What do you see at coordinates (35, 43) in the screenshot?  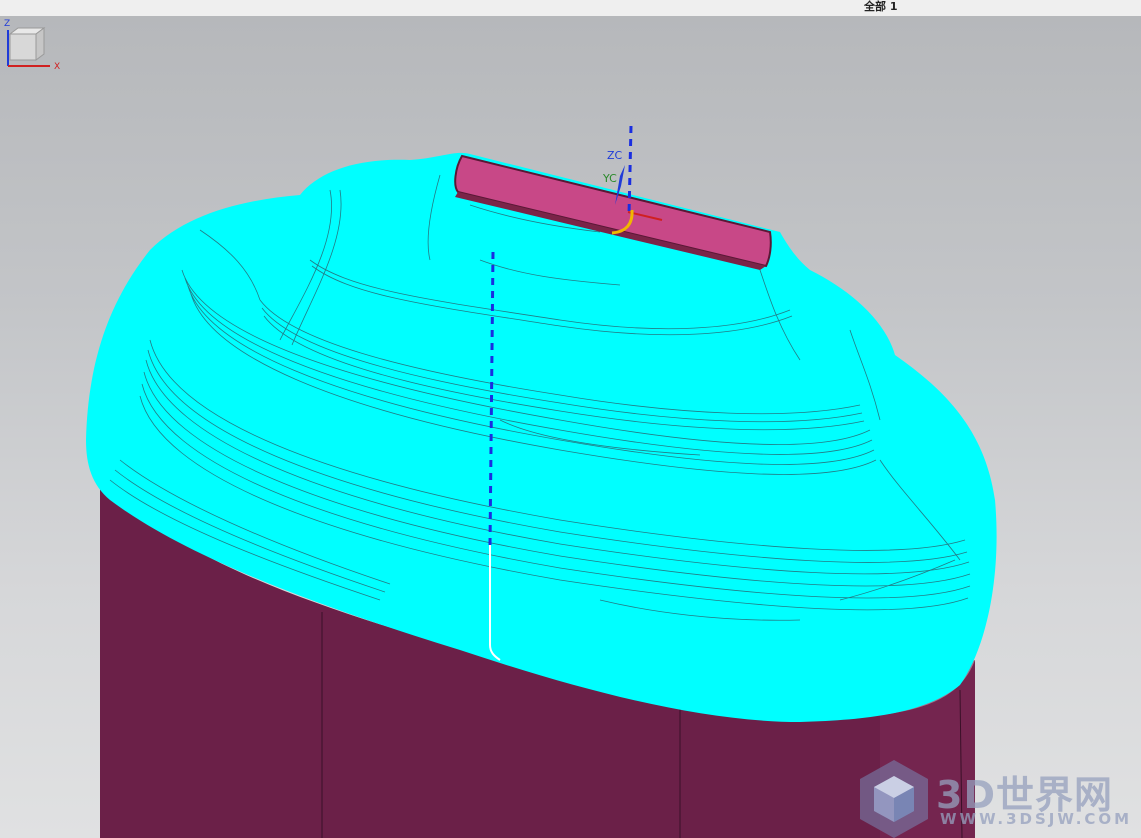 I see `view-triad-icon: Z X` at bounding box center [35, 43].